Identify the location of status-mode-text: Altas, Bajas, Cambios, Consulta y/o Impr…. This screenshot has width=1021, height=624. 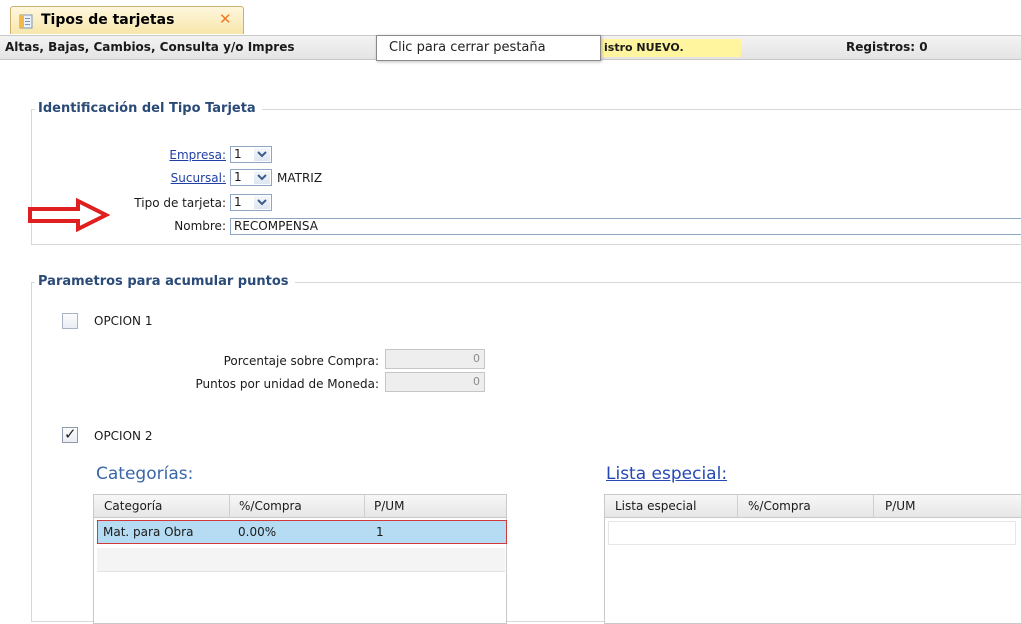
(150, 47).